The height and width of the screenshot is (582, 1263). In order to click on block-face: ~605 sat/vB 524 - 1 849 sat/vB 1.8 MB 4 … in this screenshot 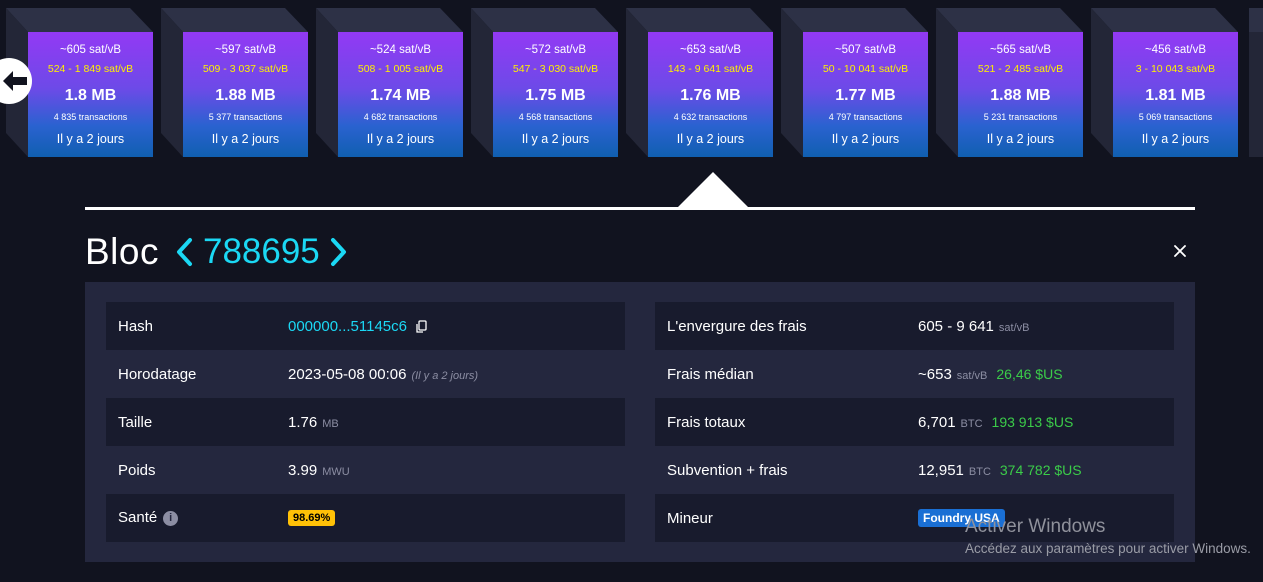, I will do `click(90, 94)`.